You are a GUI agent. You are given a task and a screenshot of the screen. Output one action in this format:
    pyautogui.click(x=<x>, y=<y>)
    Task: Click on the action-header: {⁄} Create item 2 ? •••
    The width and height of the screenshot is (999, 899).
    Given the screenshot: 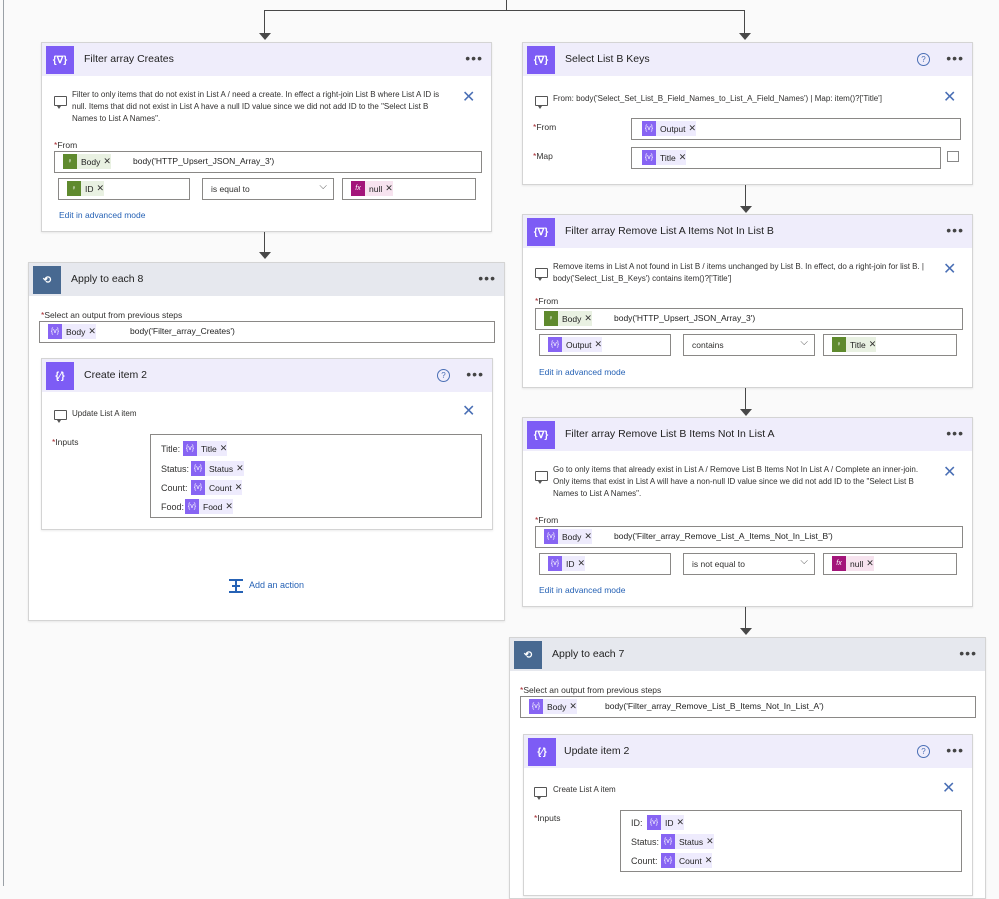 What is the action you would take?
    pyautogui.click(x=267, y=375)
    